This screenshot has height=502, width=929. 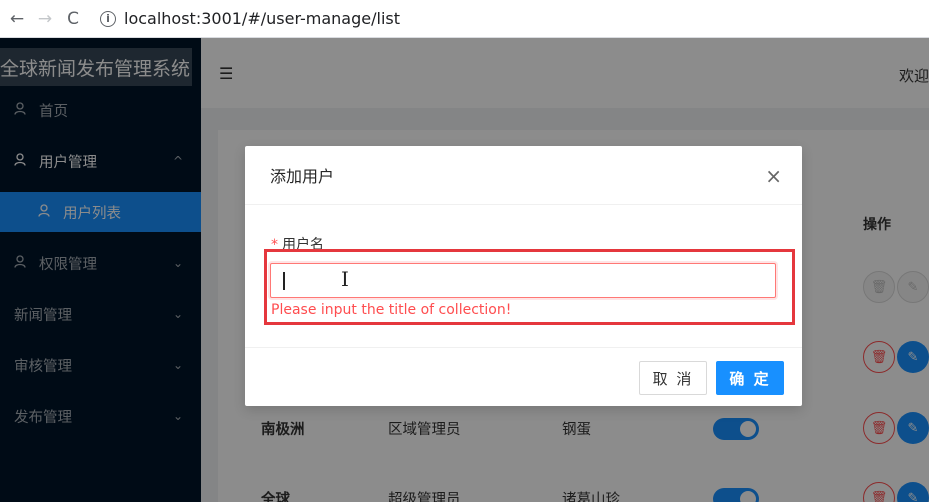 What do you see at coordinates (529, 287) in the screenshot?
I see `annotation-highlight-box` at bounding box center [529, 287].